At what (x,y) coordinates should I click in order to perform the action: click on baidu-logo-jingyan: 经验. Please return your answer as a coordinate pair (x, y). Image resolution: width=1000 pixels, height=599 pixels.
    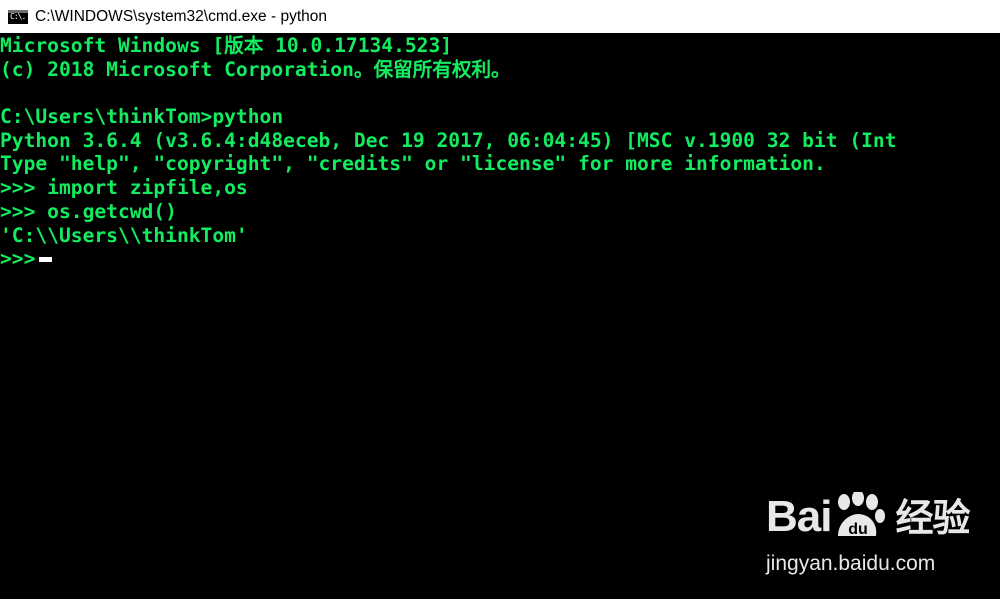
    Looking at the image, I should click on (932, 519).